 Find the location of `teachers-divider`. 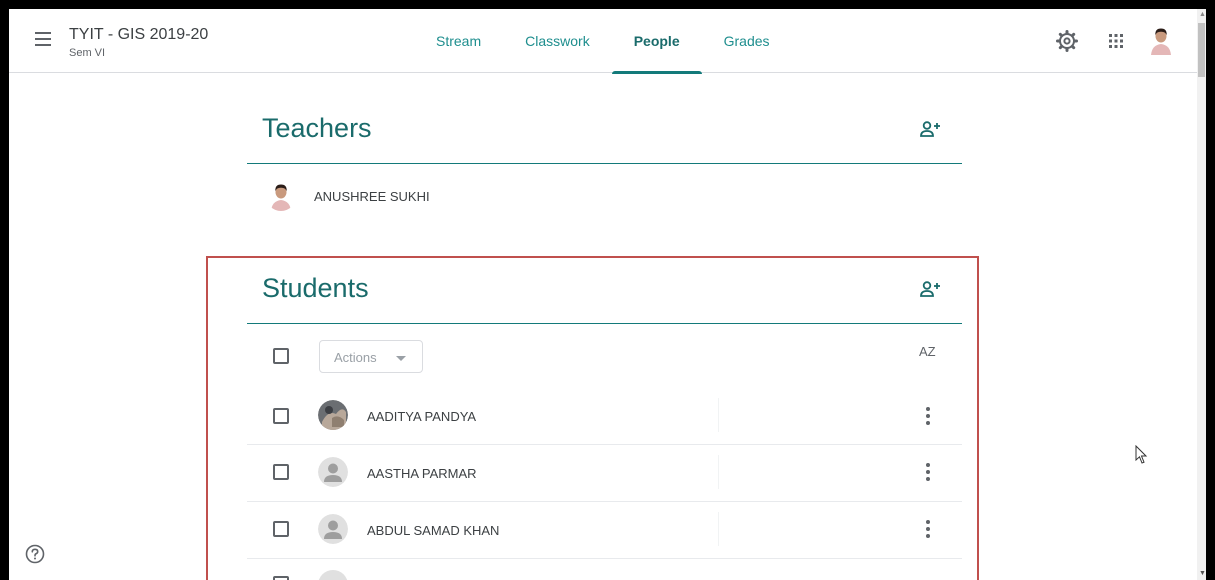

teachers-divider is located at coordinates (604, 163).